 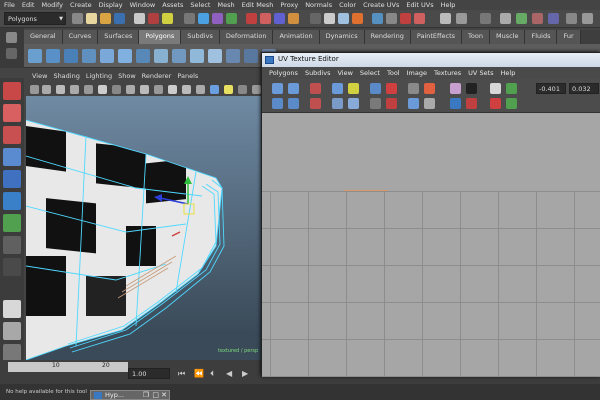 What do you see at coordinates (293, 88) in the screenshot?
I see `flip-v-icon` at bounding box center [293, 88].